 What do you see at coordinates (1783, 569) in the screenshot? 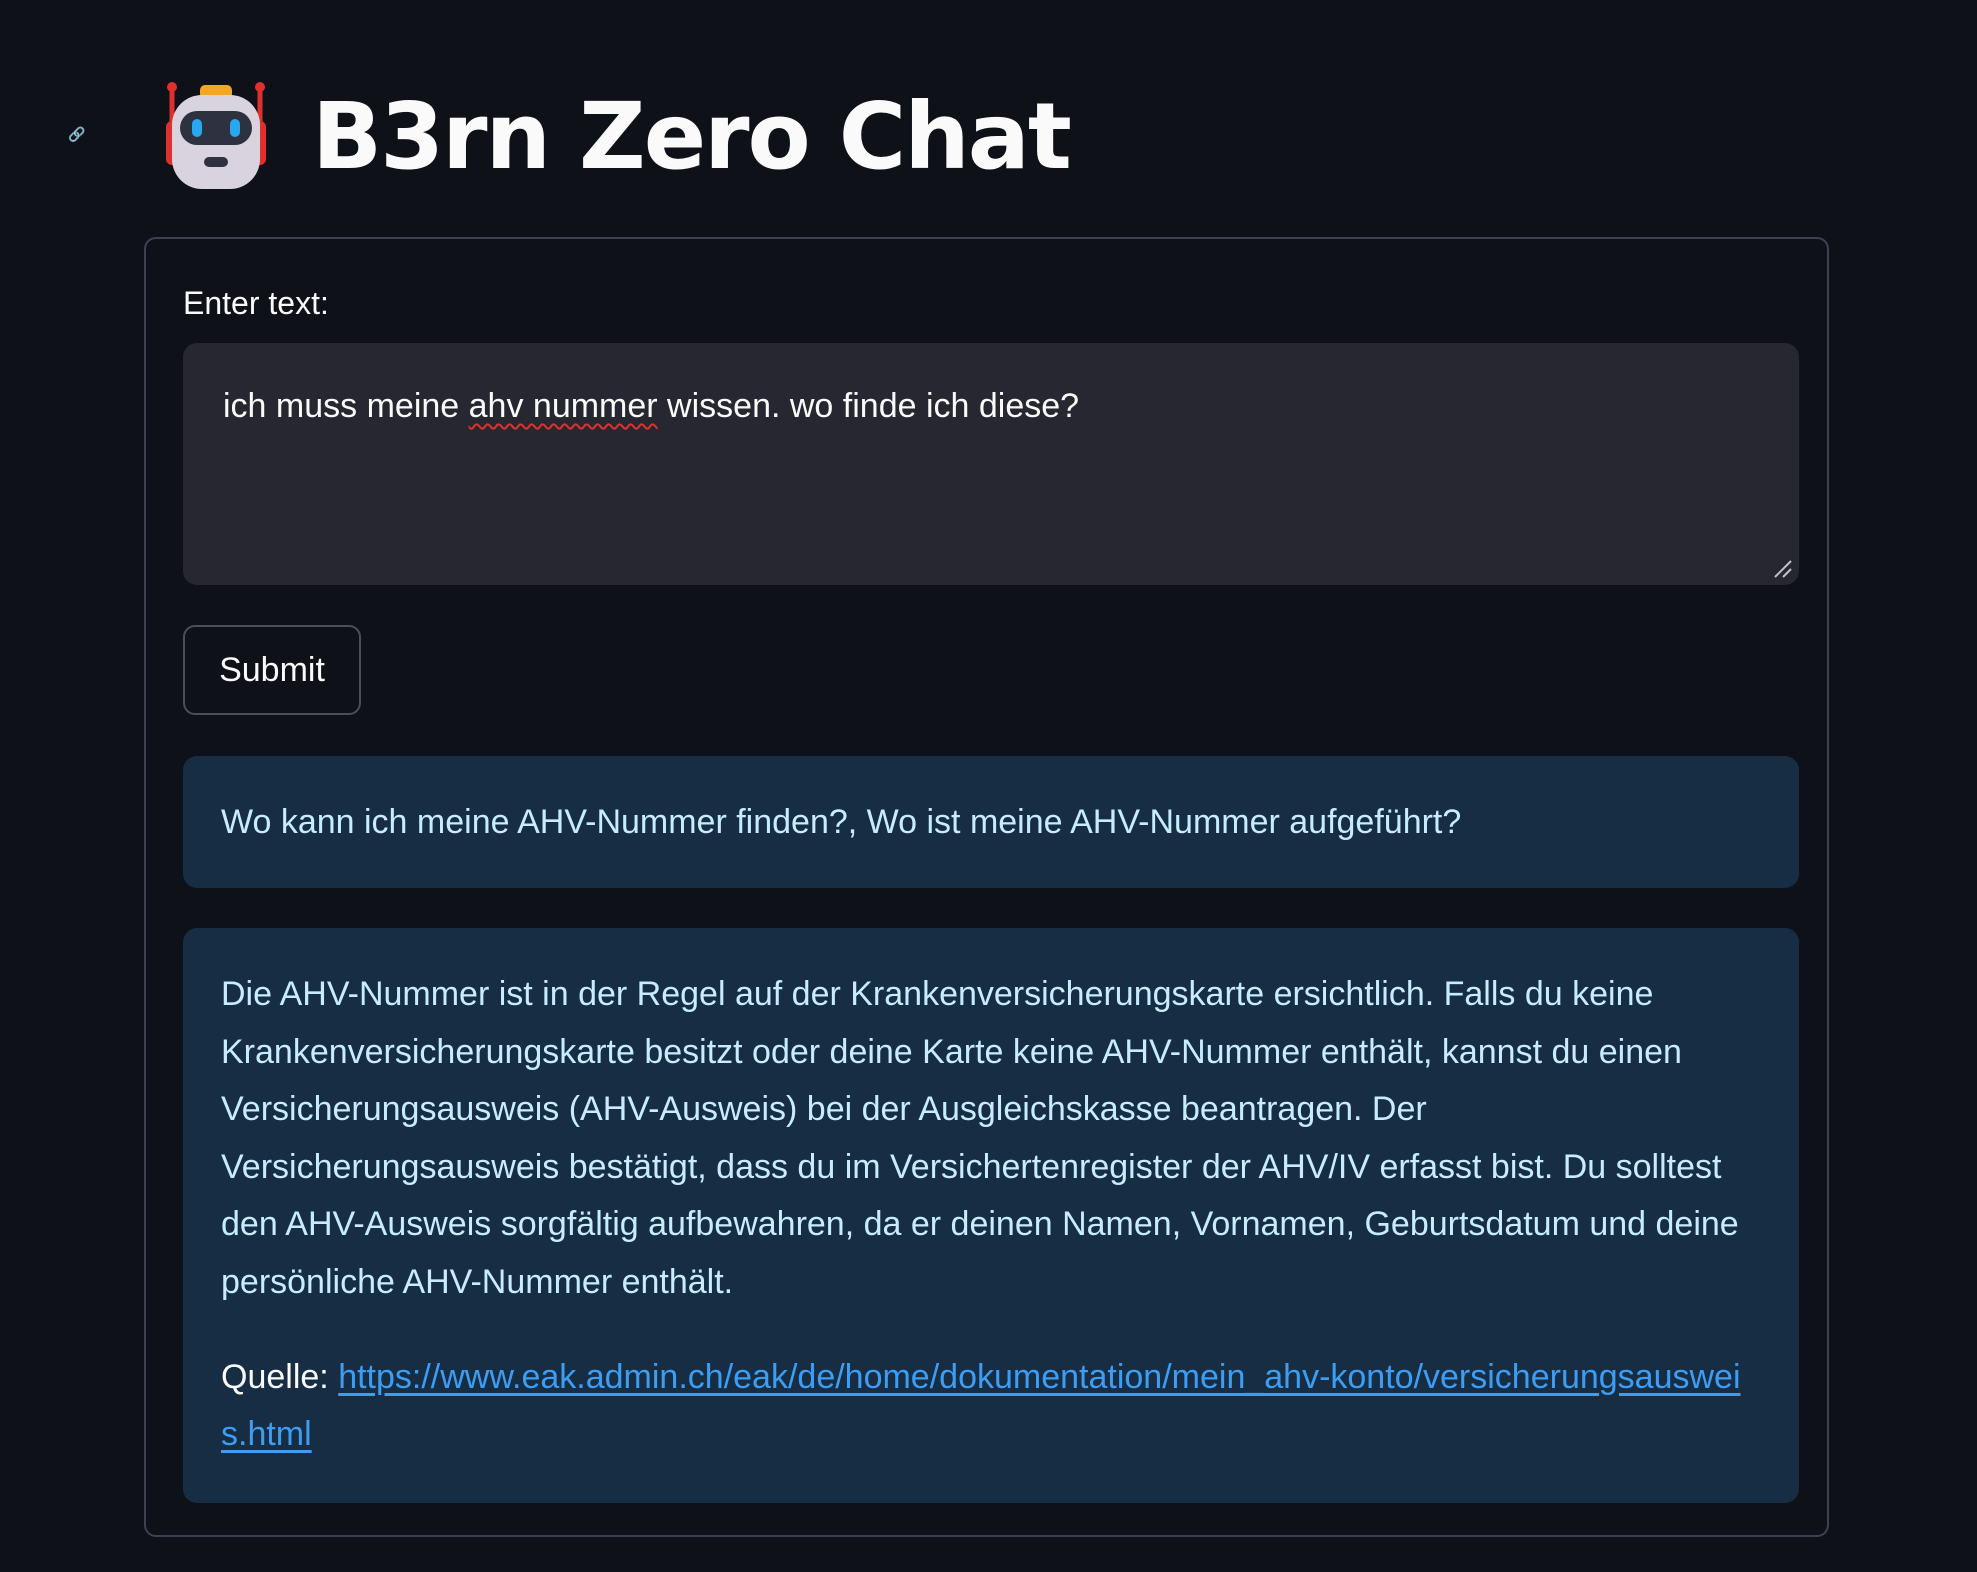
I see `resize-handle-icon` at bounding box center [1783, 569].